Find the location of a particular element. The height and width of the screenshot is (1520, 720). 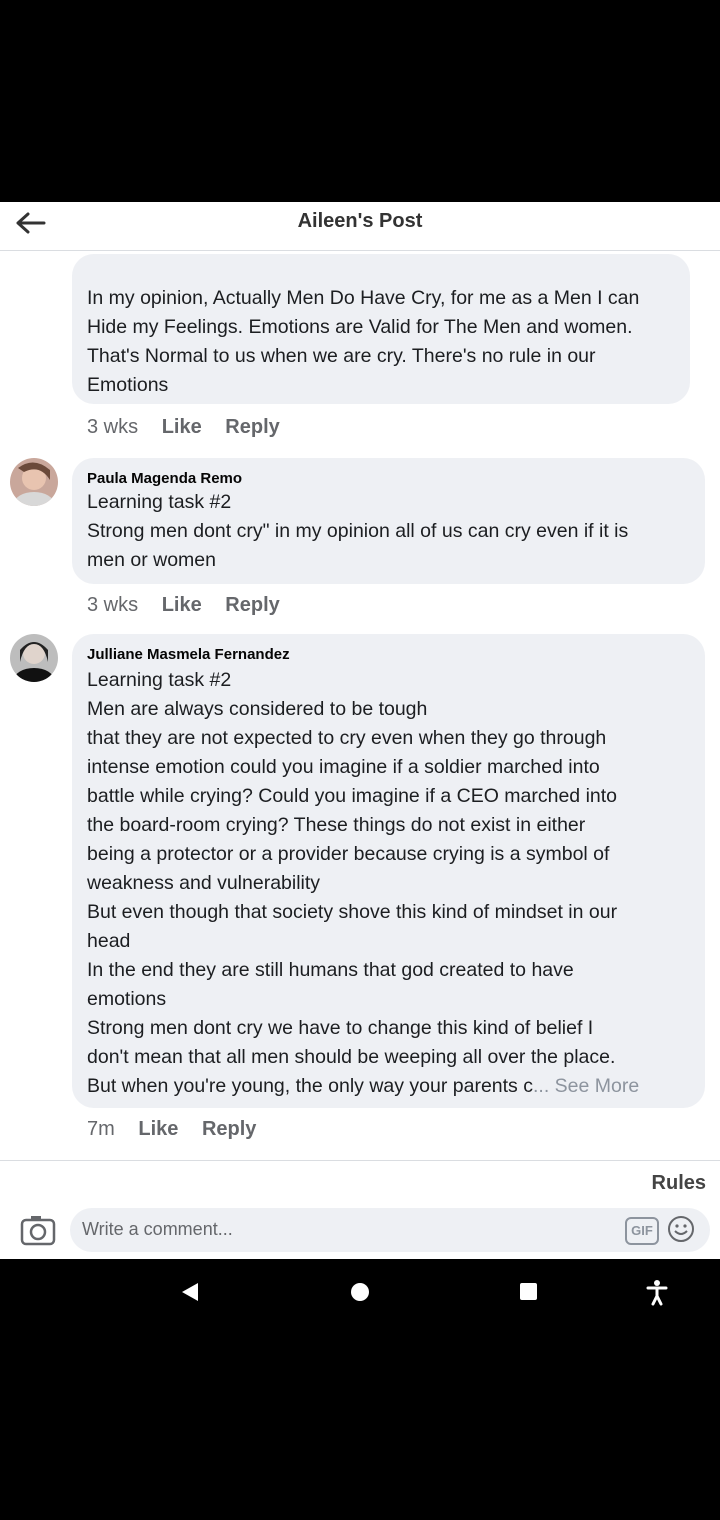

status-bar-area is located at coordinates (360, 101).